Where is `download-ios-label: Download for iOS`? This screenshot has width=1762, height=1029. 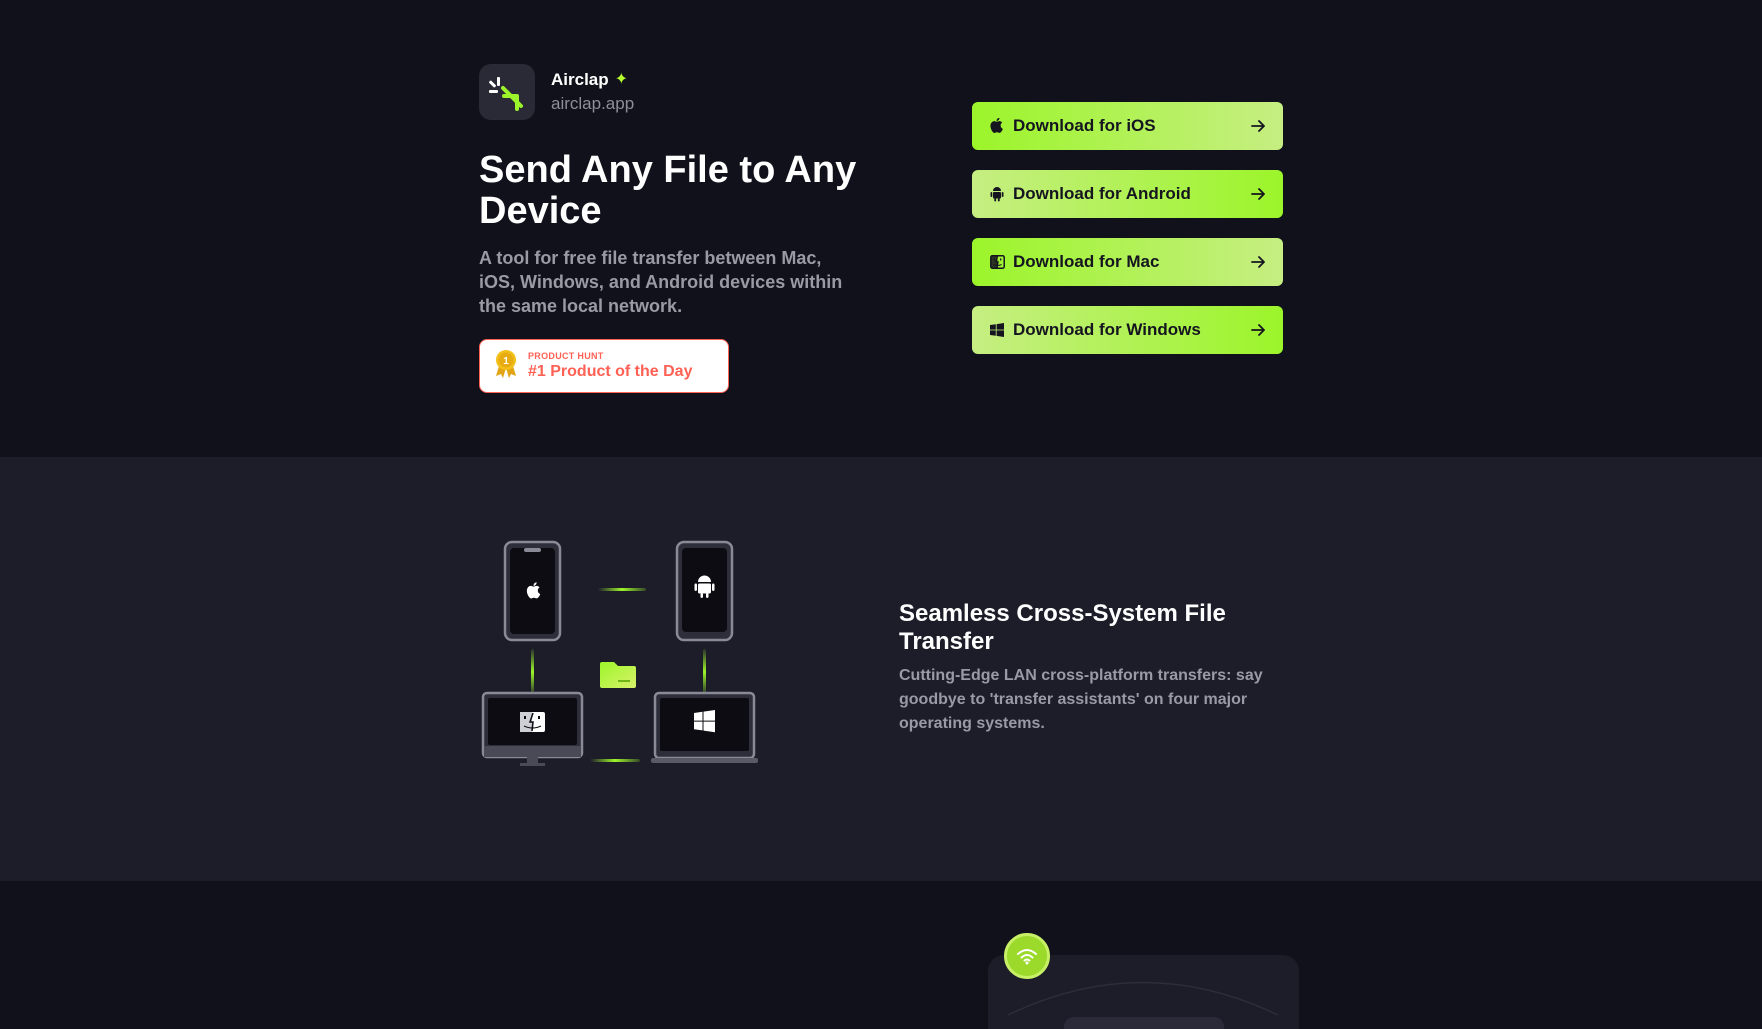
download-ios-label: Download for iOS is located at coordinates (1084, 125).